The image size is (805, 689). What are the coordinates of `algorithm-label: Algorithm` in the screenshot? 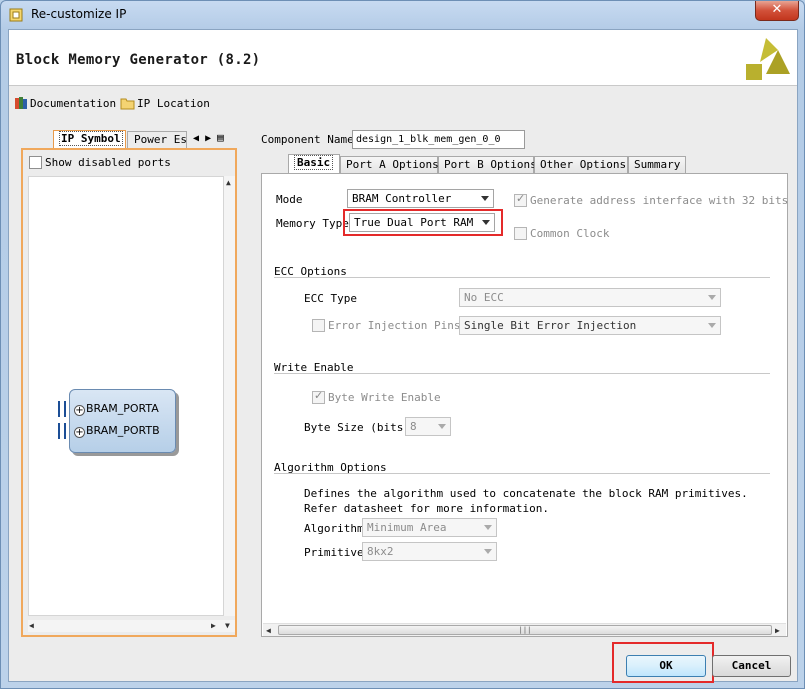 It's located at (334, 528).